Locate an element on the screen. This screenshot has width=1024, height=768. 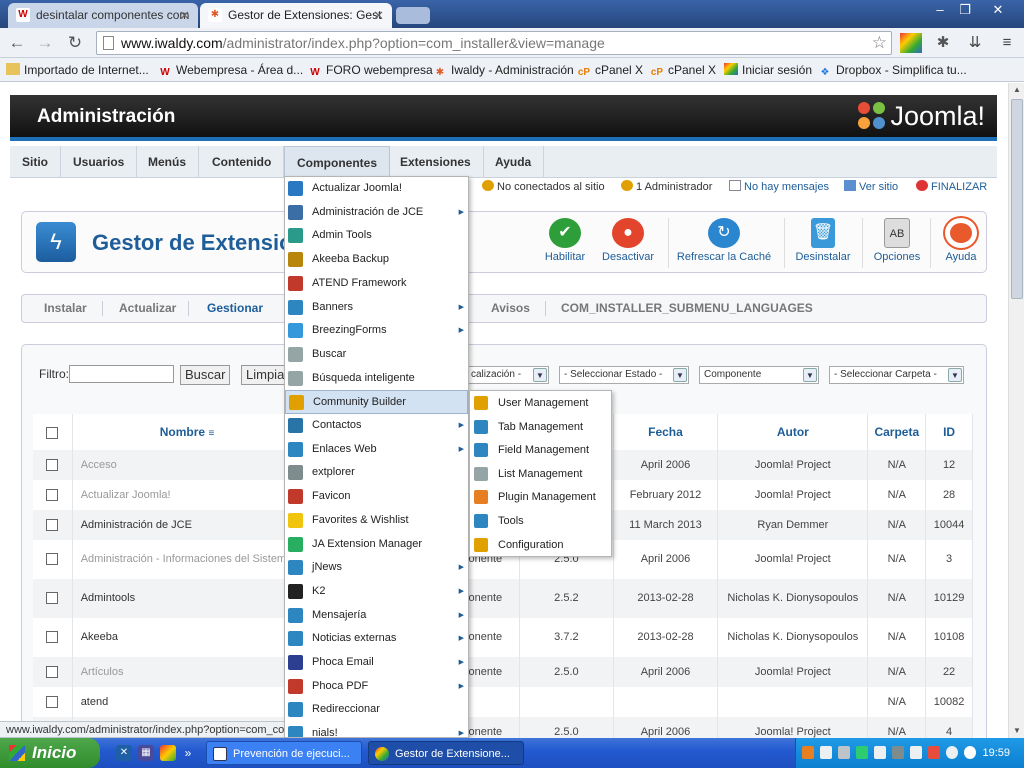
view-site-link: Ver sitio is located at coordinates (871, 186).